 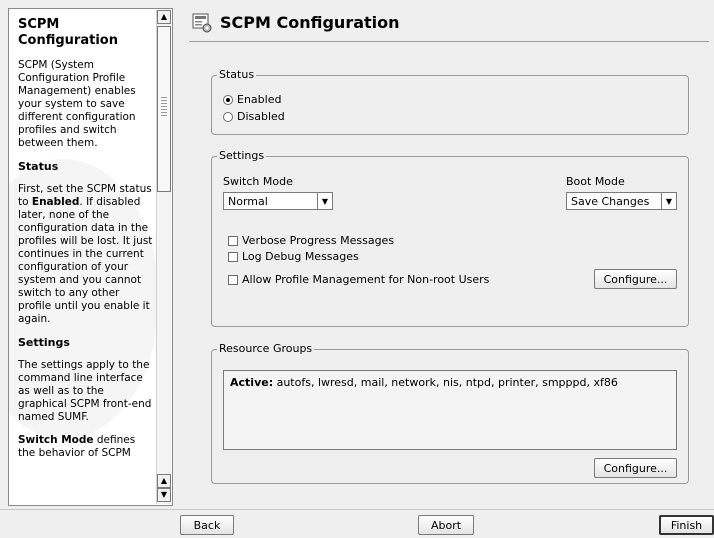 What do you see at coordinates (163, 257) in the screenshot?
I see `help-scrollbar: ▲ ▲ ▼` at bounding box center [163, 257].